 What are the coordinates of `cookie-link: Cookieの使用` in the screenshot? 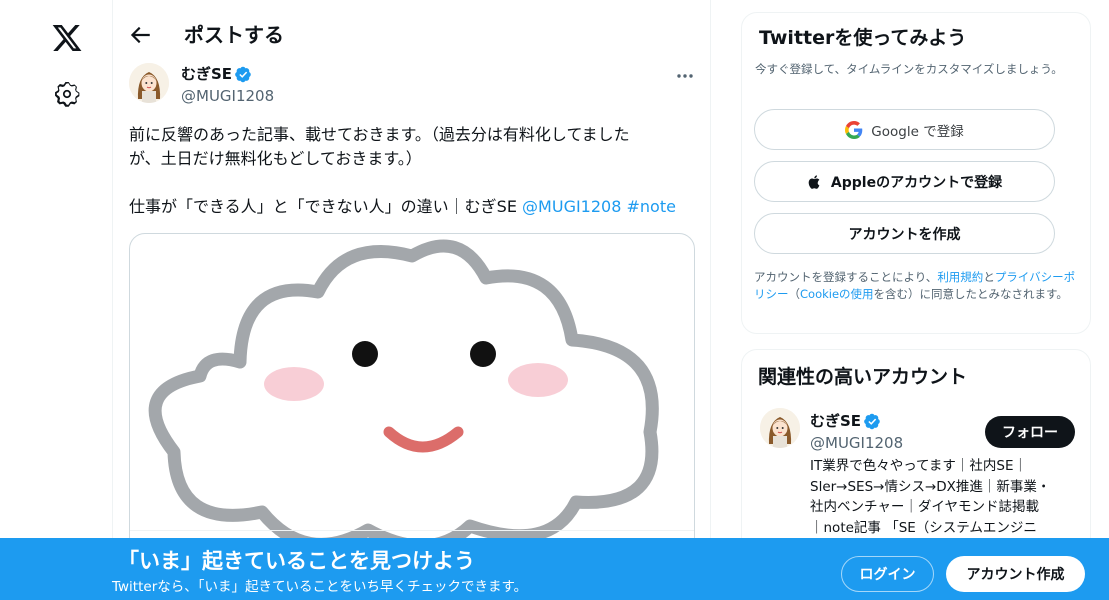 It's located at (837, 294).